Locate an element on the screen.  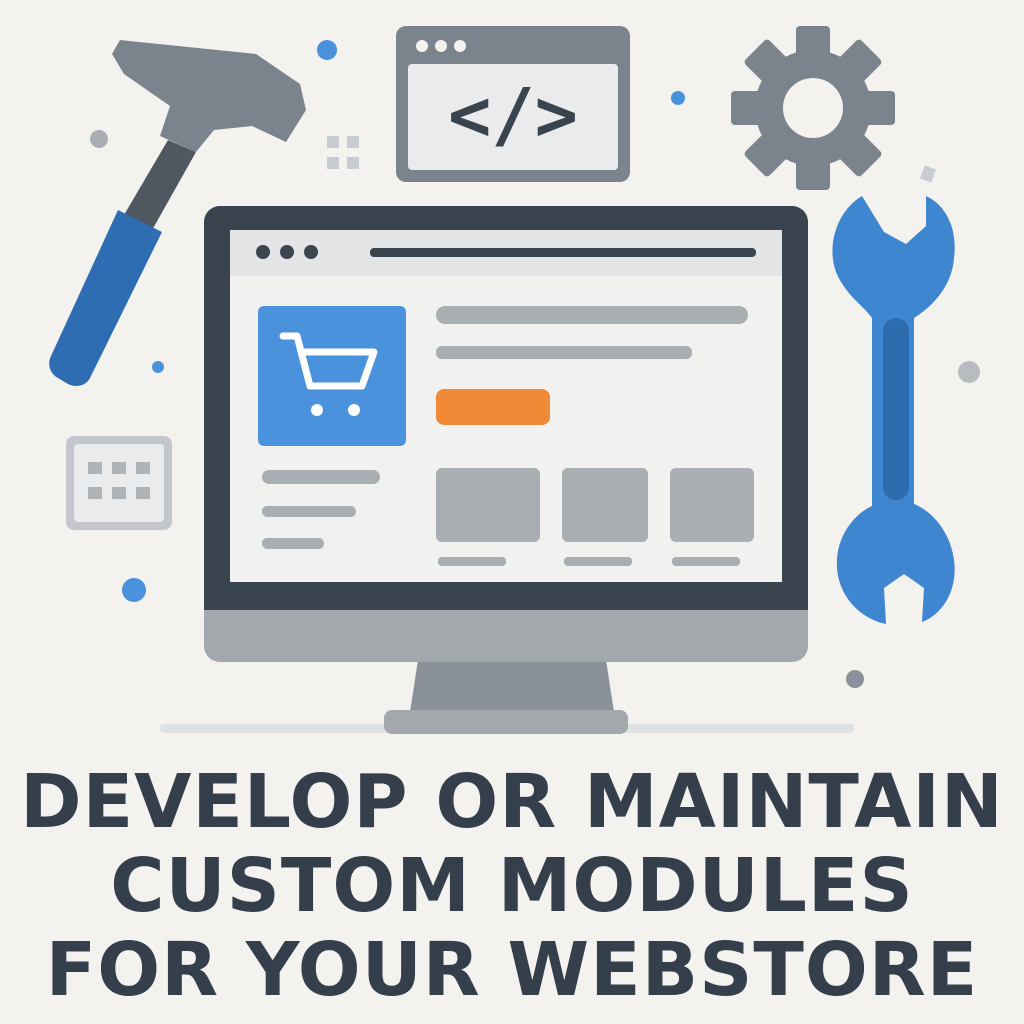
buy-button is located at coordinates (493, 407).